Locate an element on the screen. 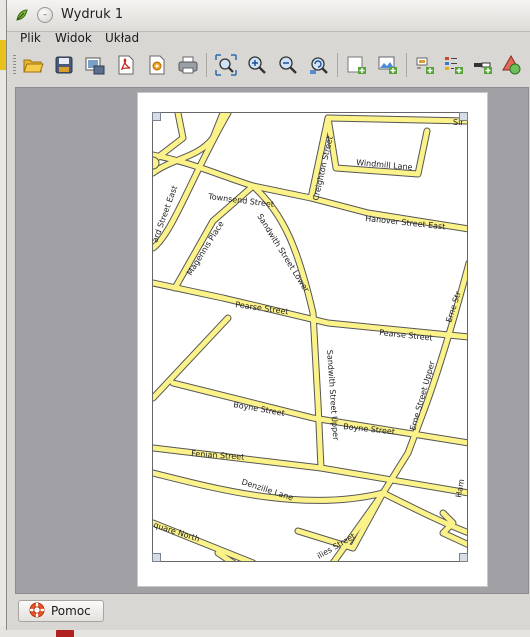 The width and height of the screenshot is (530, 637). resize-handle-top-left is located at coordinates (156, 116).